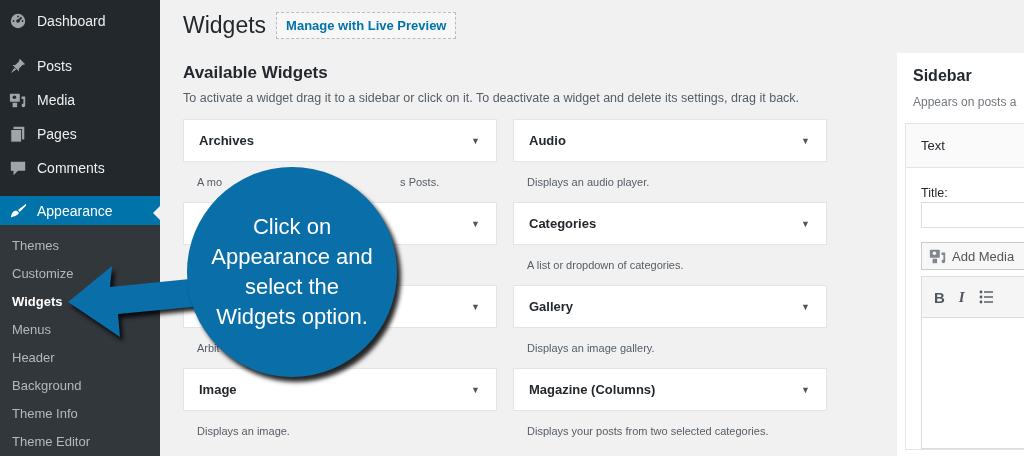 This screenshot has height=456, width=1024. Describe the element at coordinates (492, 98) in the screenshot. I see `section-description: To activate a widget drag it to a sidebar or click on it. To deactivate a widget and delete its settings, drag it back.` at that location.